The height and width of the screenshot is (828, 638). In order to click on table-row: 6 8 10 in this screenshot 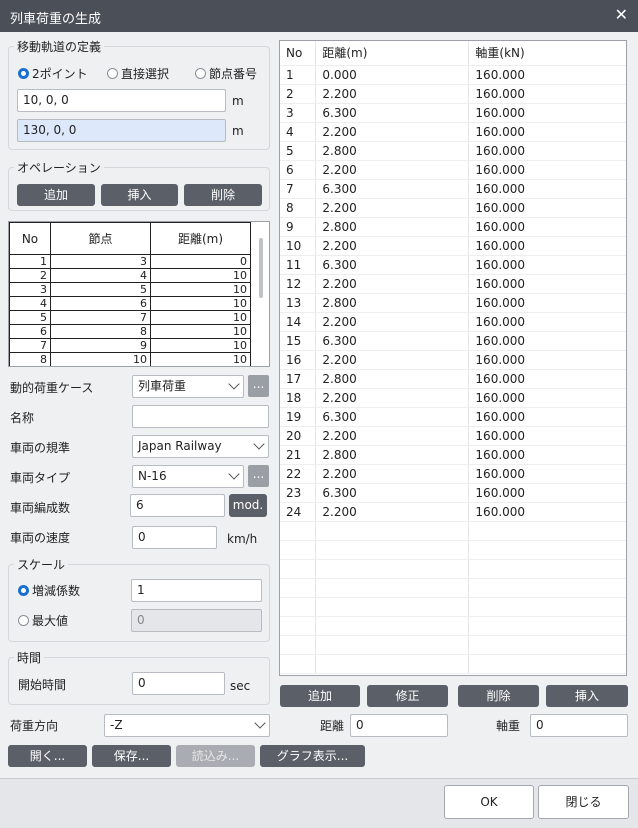, I will do `click(130, 331)`.